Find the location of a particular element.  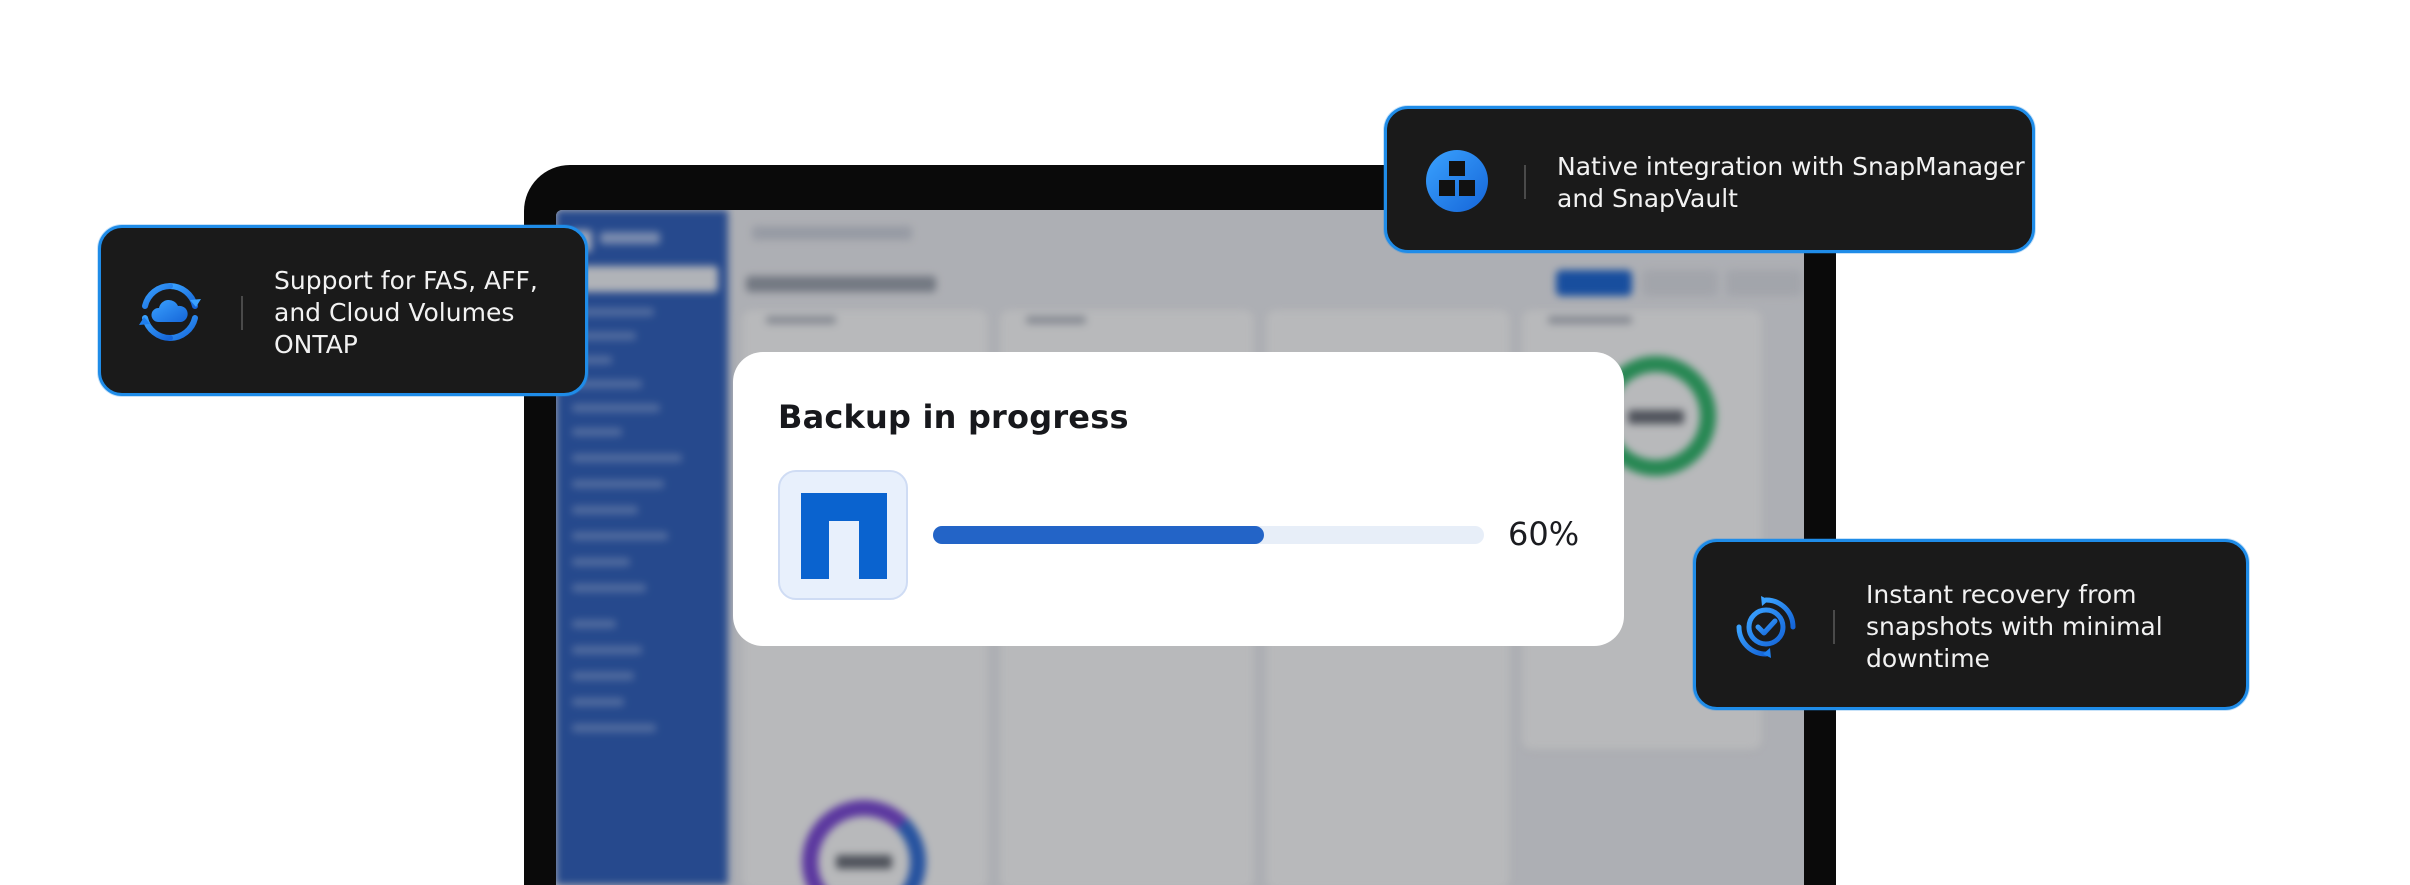

feature-text-line: Native integration with SnapManager is located at coordinates (1791, 166).